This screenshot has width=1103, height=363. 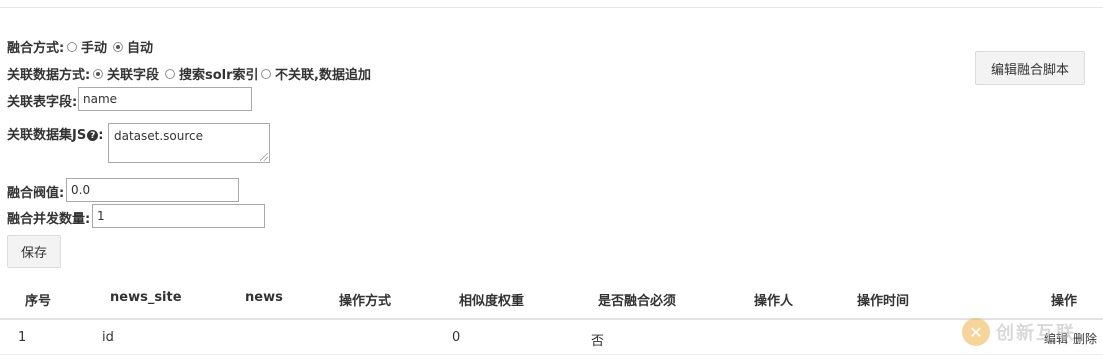 I want to click on assoc-js-label-group: 关联数据集JS?:, so click(x=55, y=133).